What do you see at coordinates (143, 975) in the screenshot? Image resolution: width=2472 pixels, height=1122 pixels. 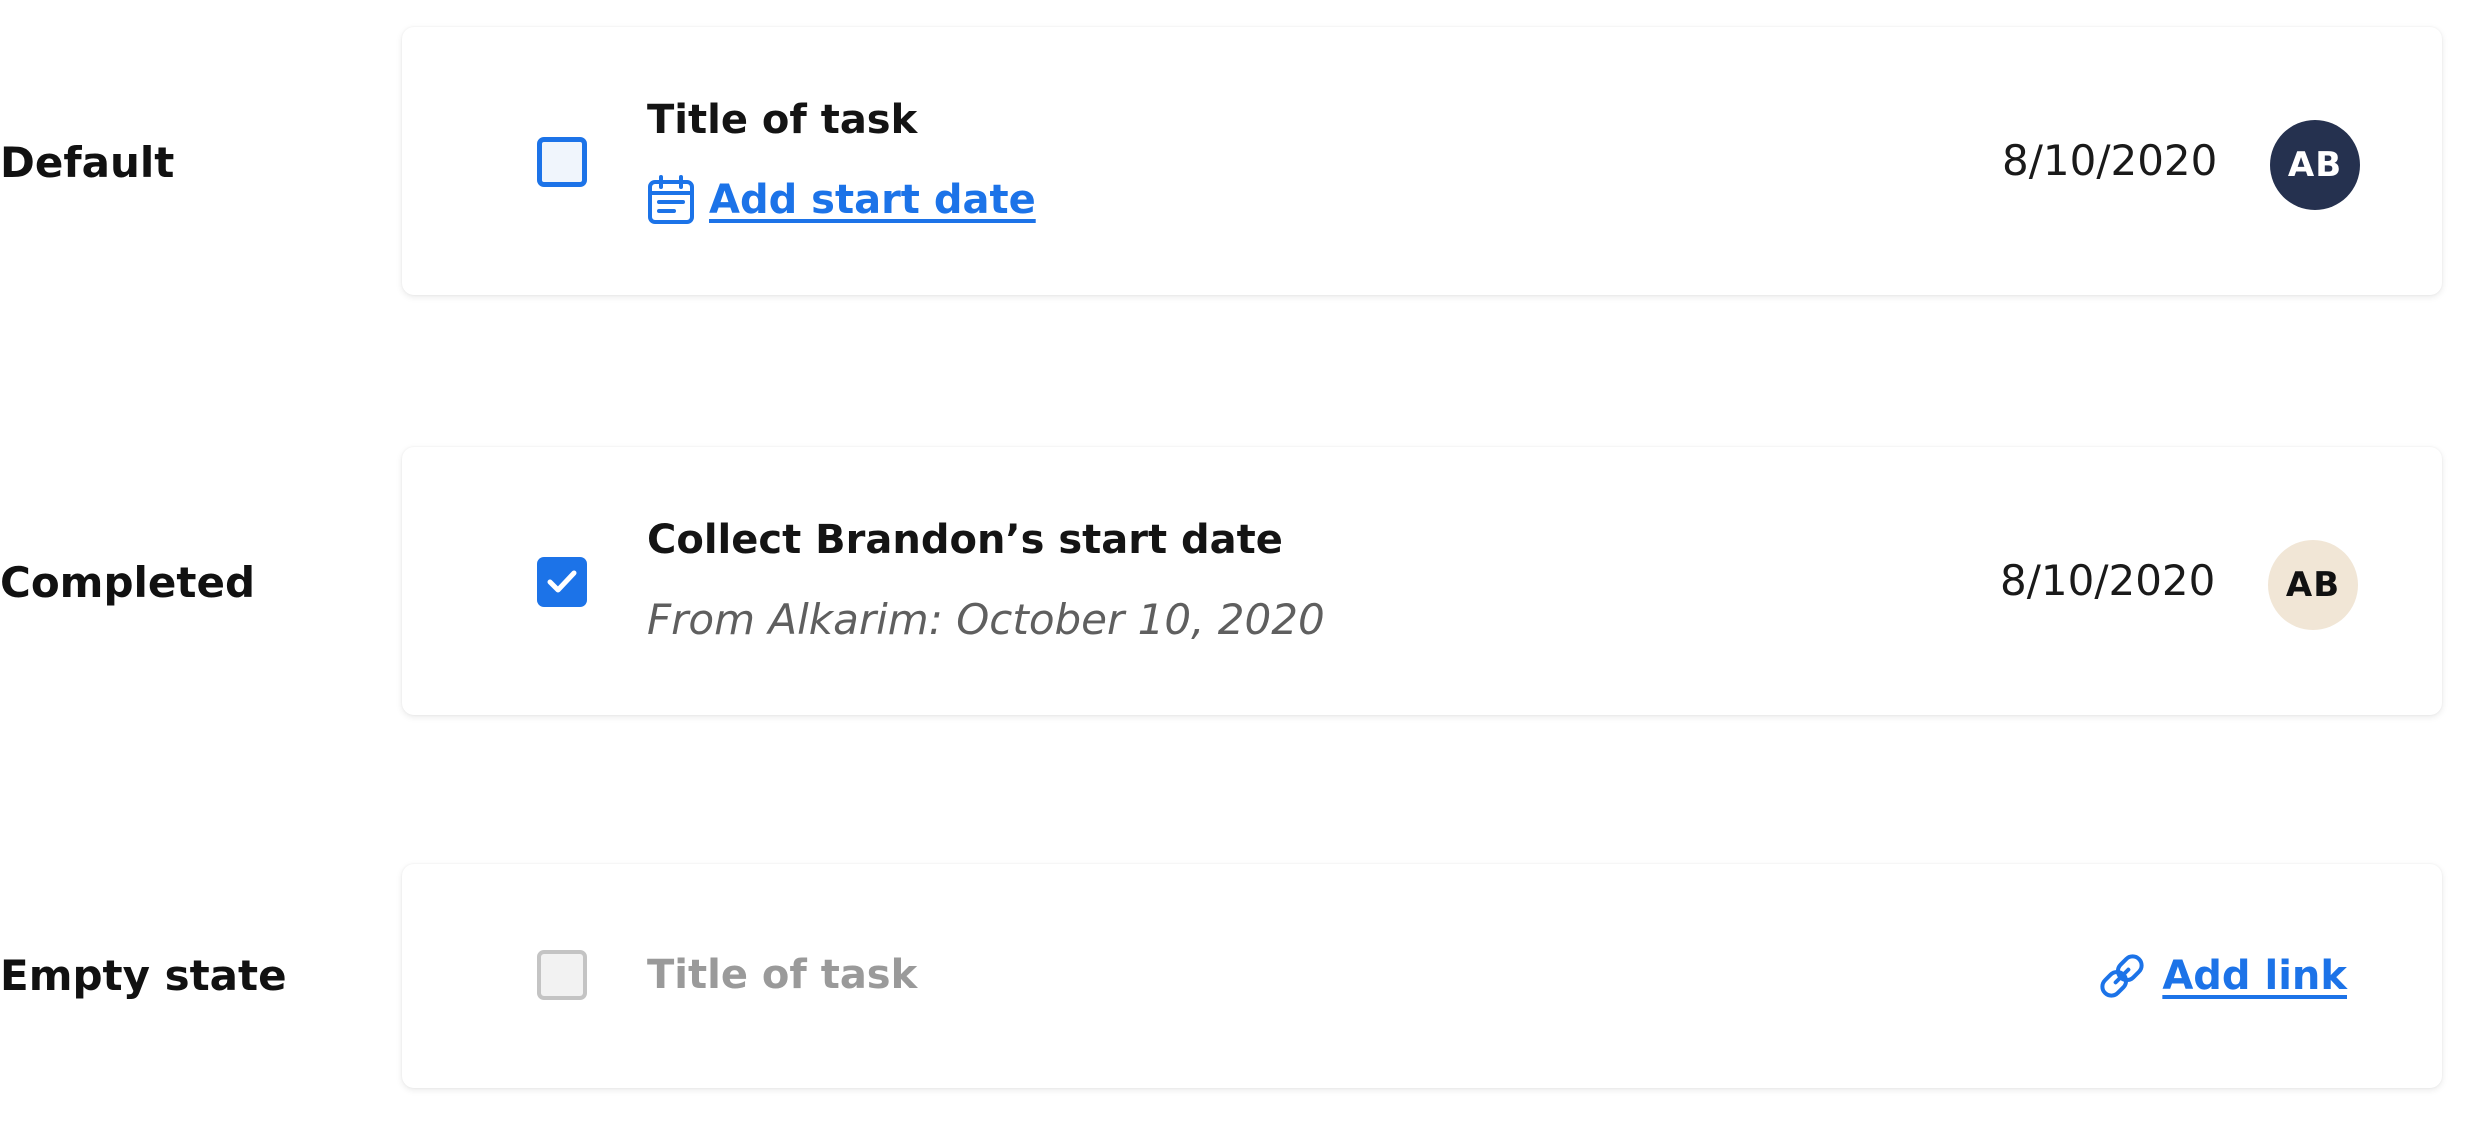 I see `row-label-empty-state: Empty state` at bounding box center [143, 975].